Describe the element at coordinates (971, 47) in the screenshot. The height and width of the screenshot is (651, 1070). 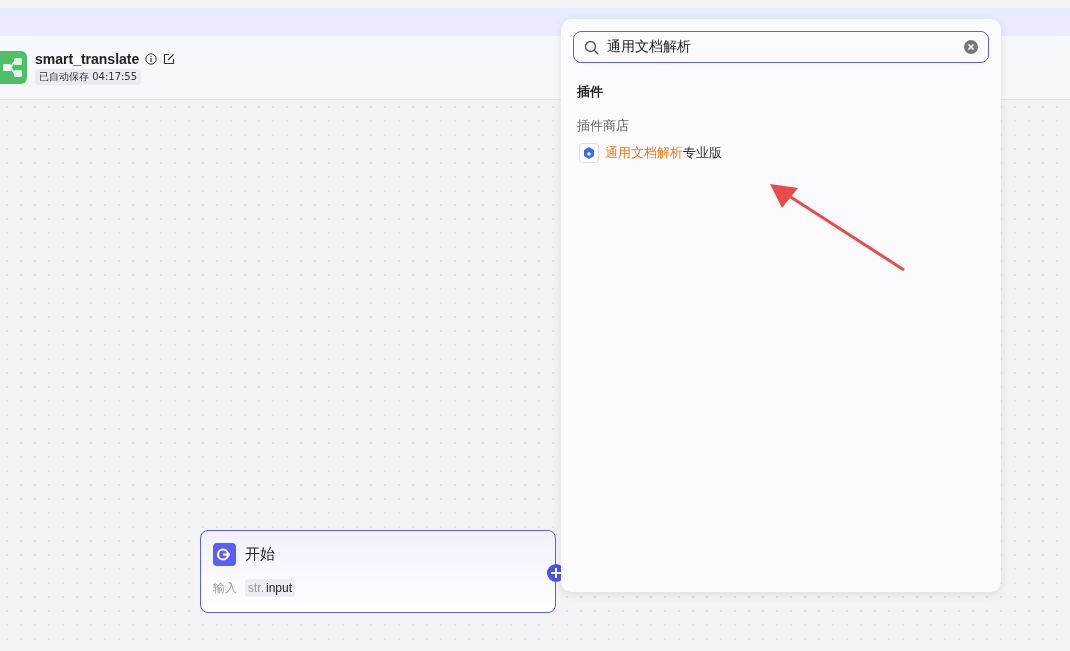
I see `clear-icon` at that location.